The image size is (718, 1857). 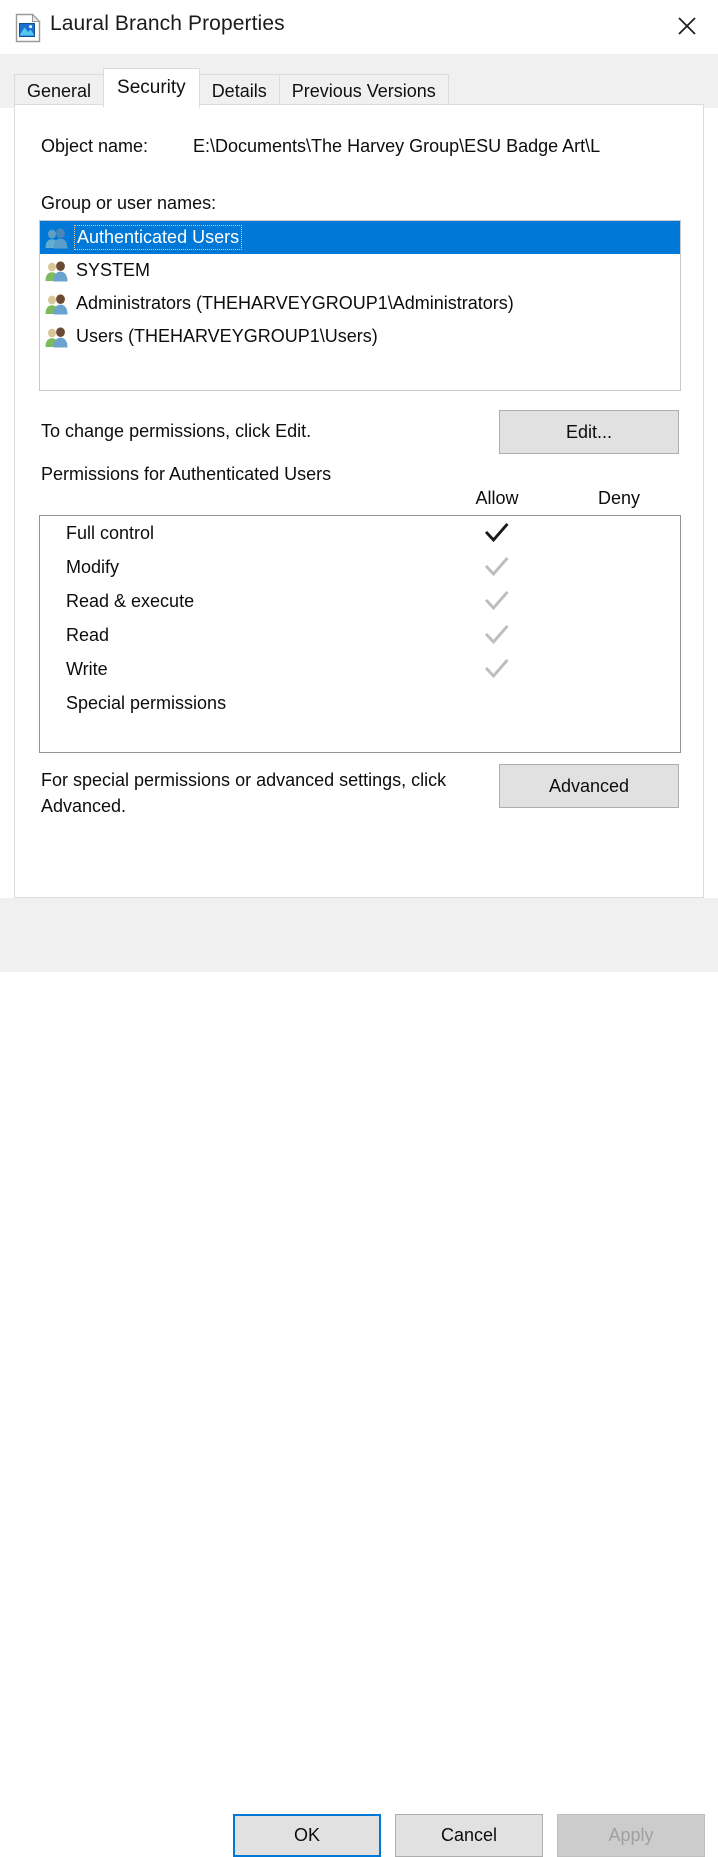 I want to click on tab-security: Security, so click(x=151, y=88).